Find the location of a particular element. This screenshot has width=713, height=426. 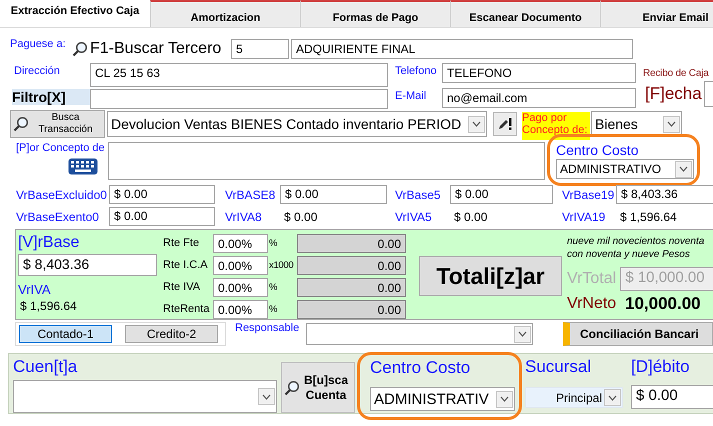

field-label: VrIVA5 is located at coordinates (414, 217).